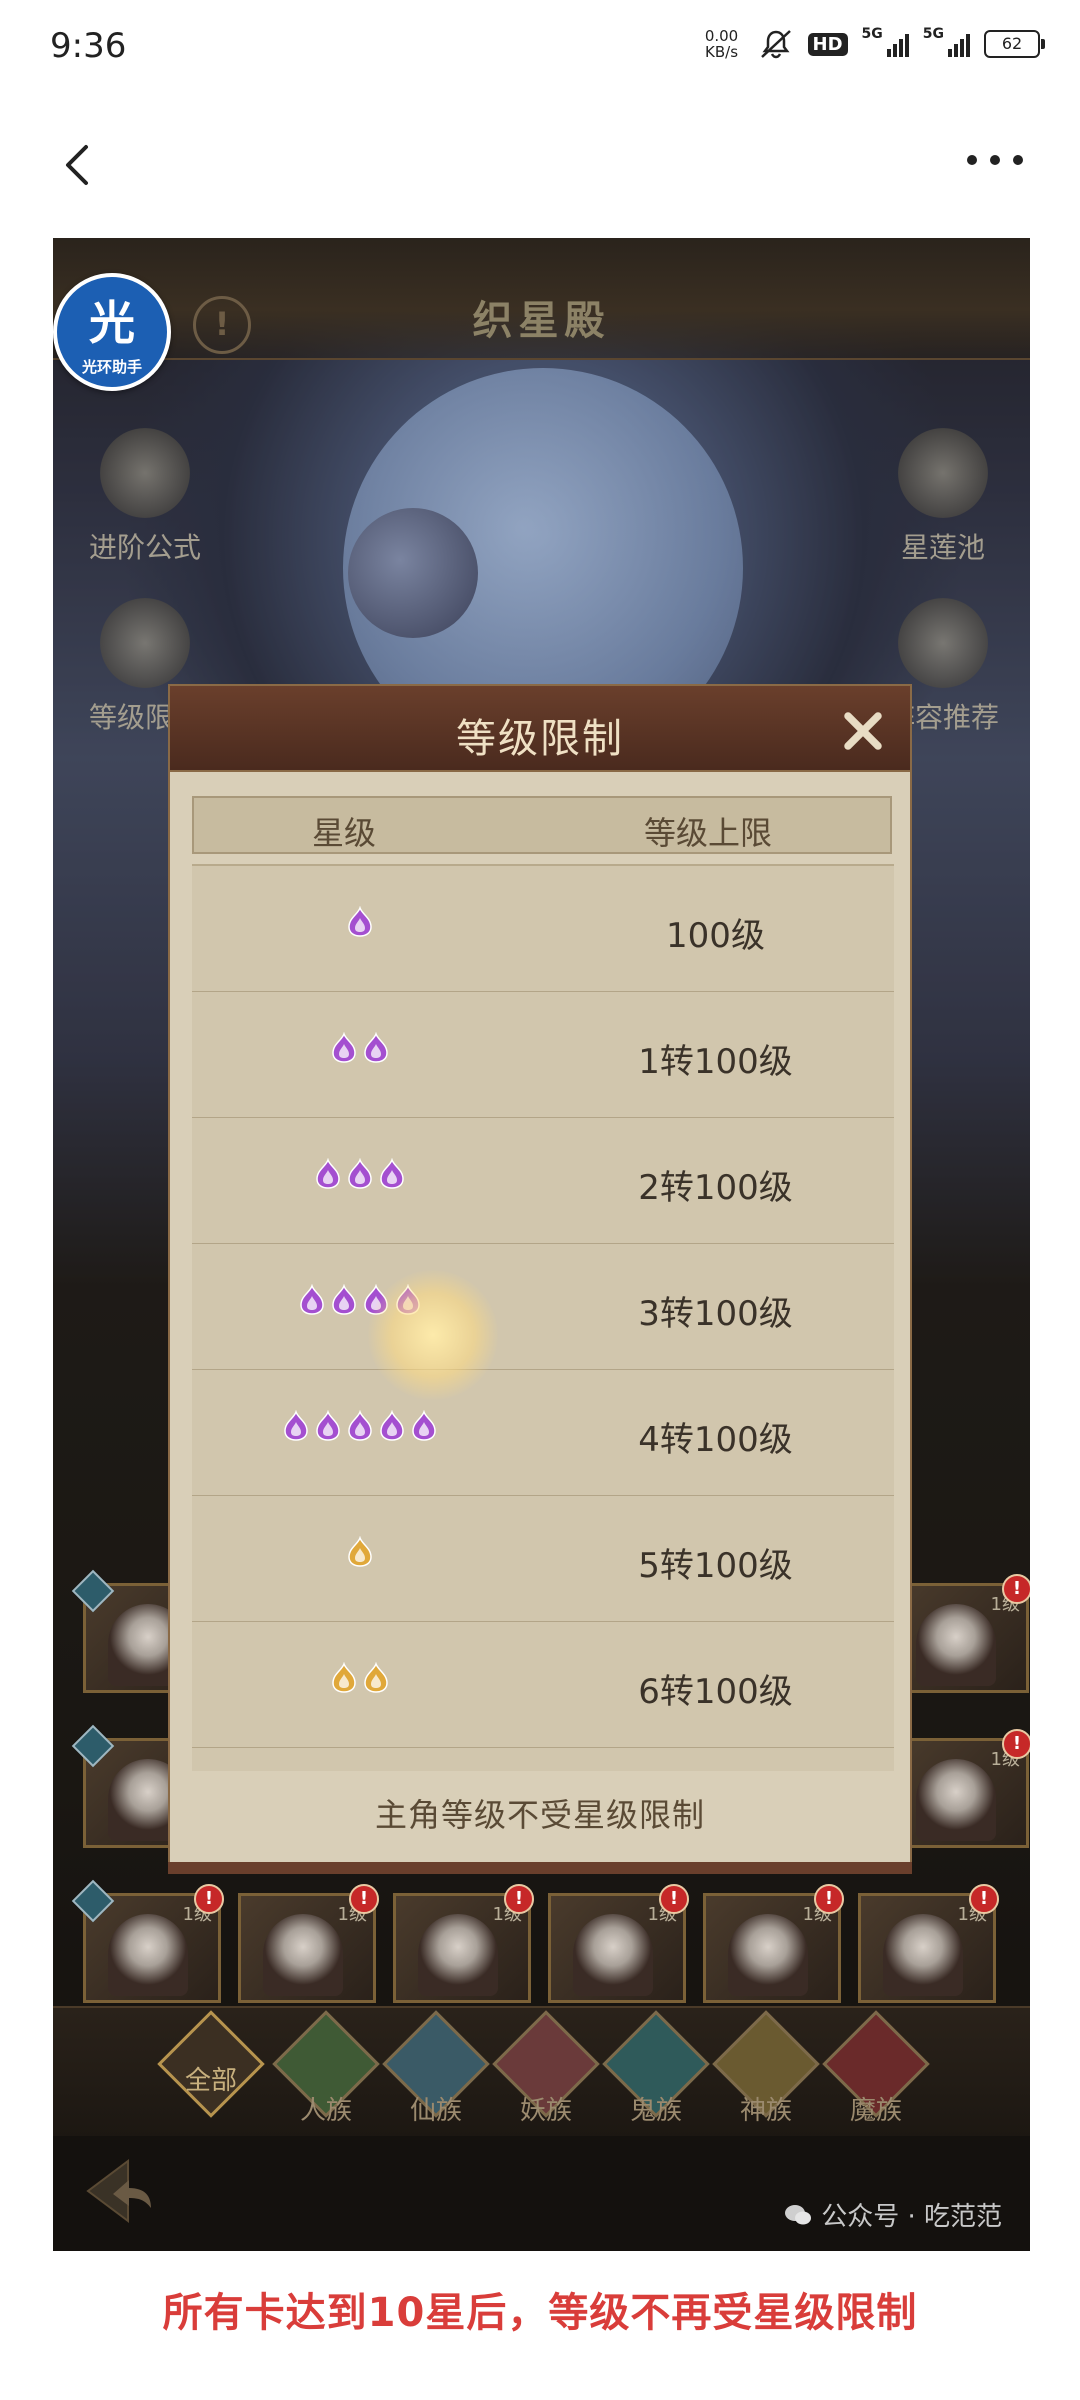 This screenshot has width=1080, height=2400. Describe the element at coordinates (715, 1692) in the screenshot. I see `level-limit-value: 6转100级` at that location.